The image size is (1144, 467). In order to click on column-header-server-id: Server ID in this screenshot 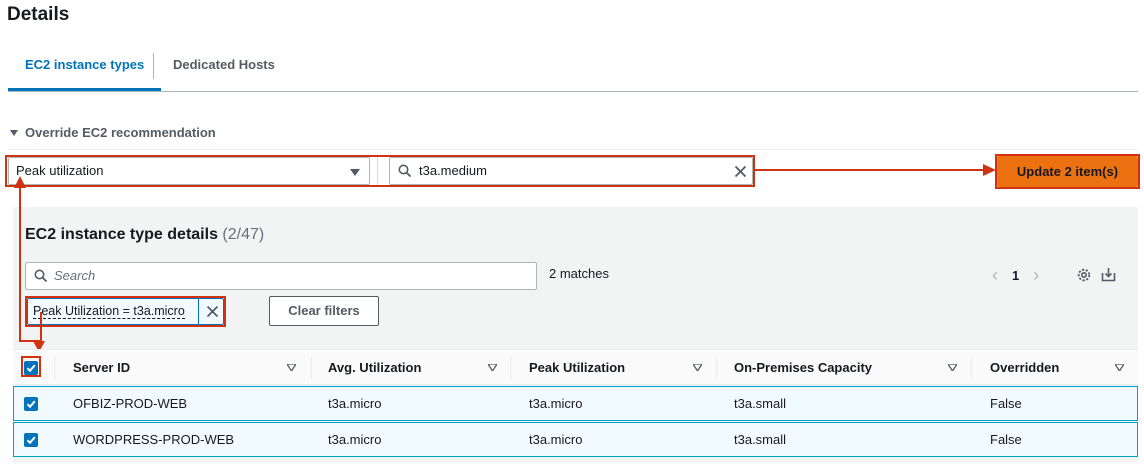, I will do `click(101, 367)`.